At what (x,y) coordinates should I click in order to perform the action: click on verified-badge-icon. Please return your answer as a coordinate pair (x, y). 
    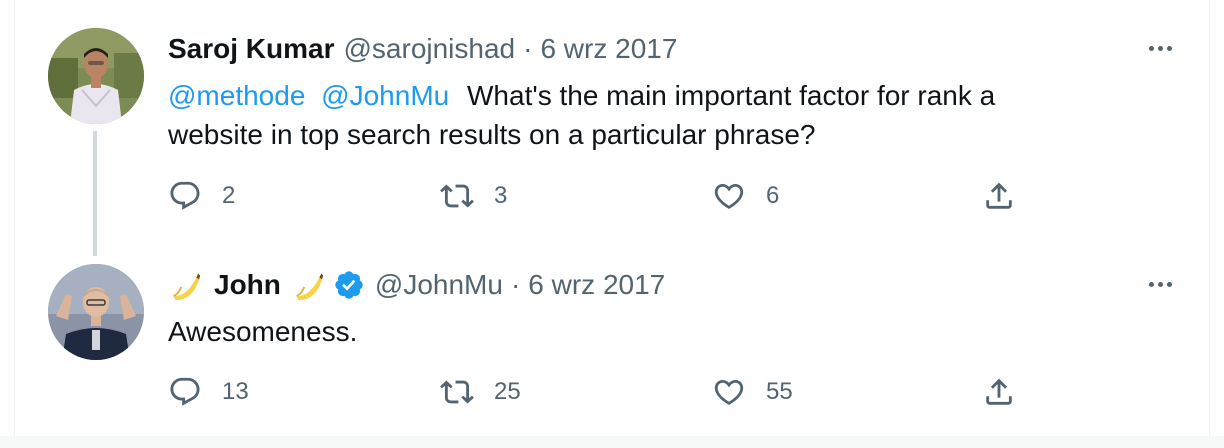
    Looking at the image, I should click on (349, 285).